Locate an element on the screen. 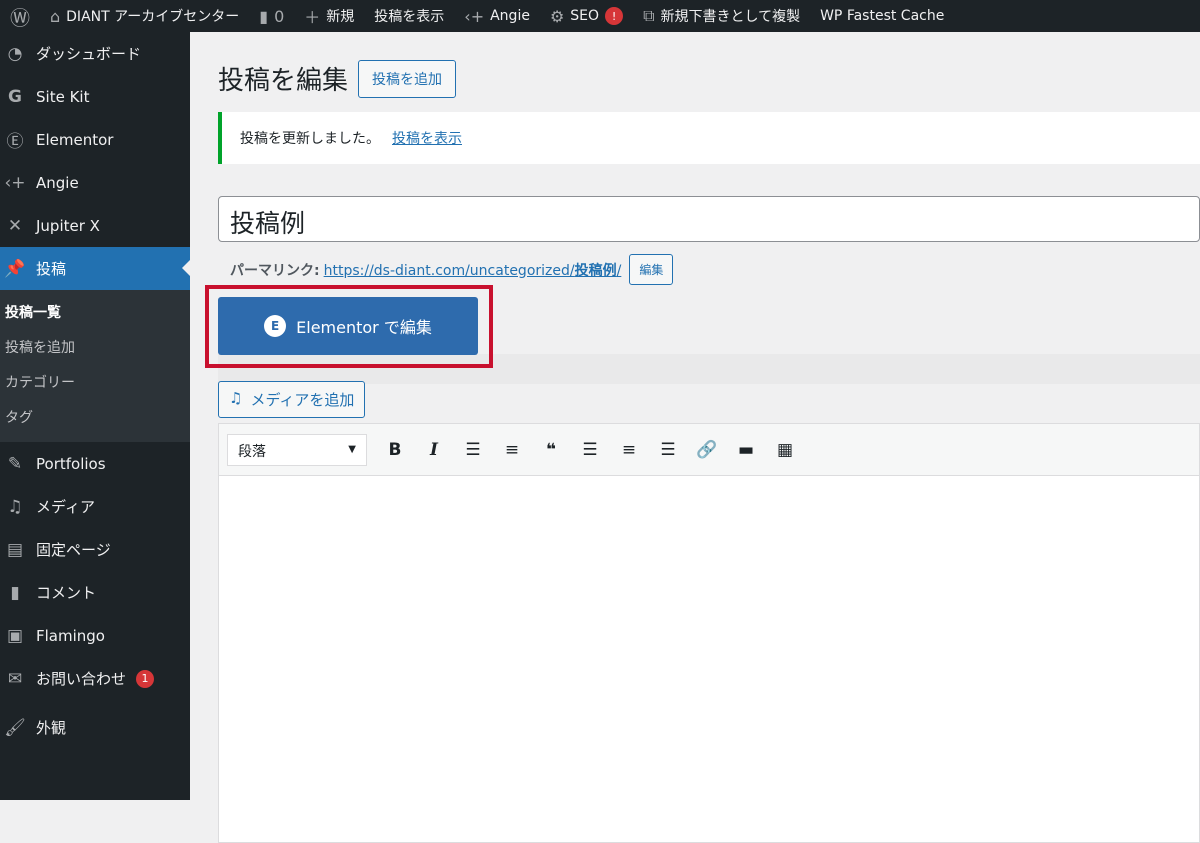  menu-label: お問い合わせ is located at coordinates (81, 679).